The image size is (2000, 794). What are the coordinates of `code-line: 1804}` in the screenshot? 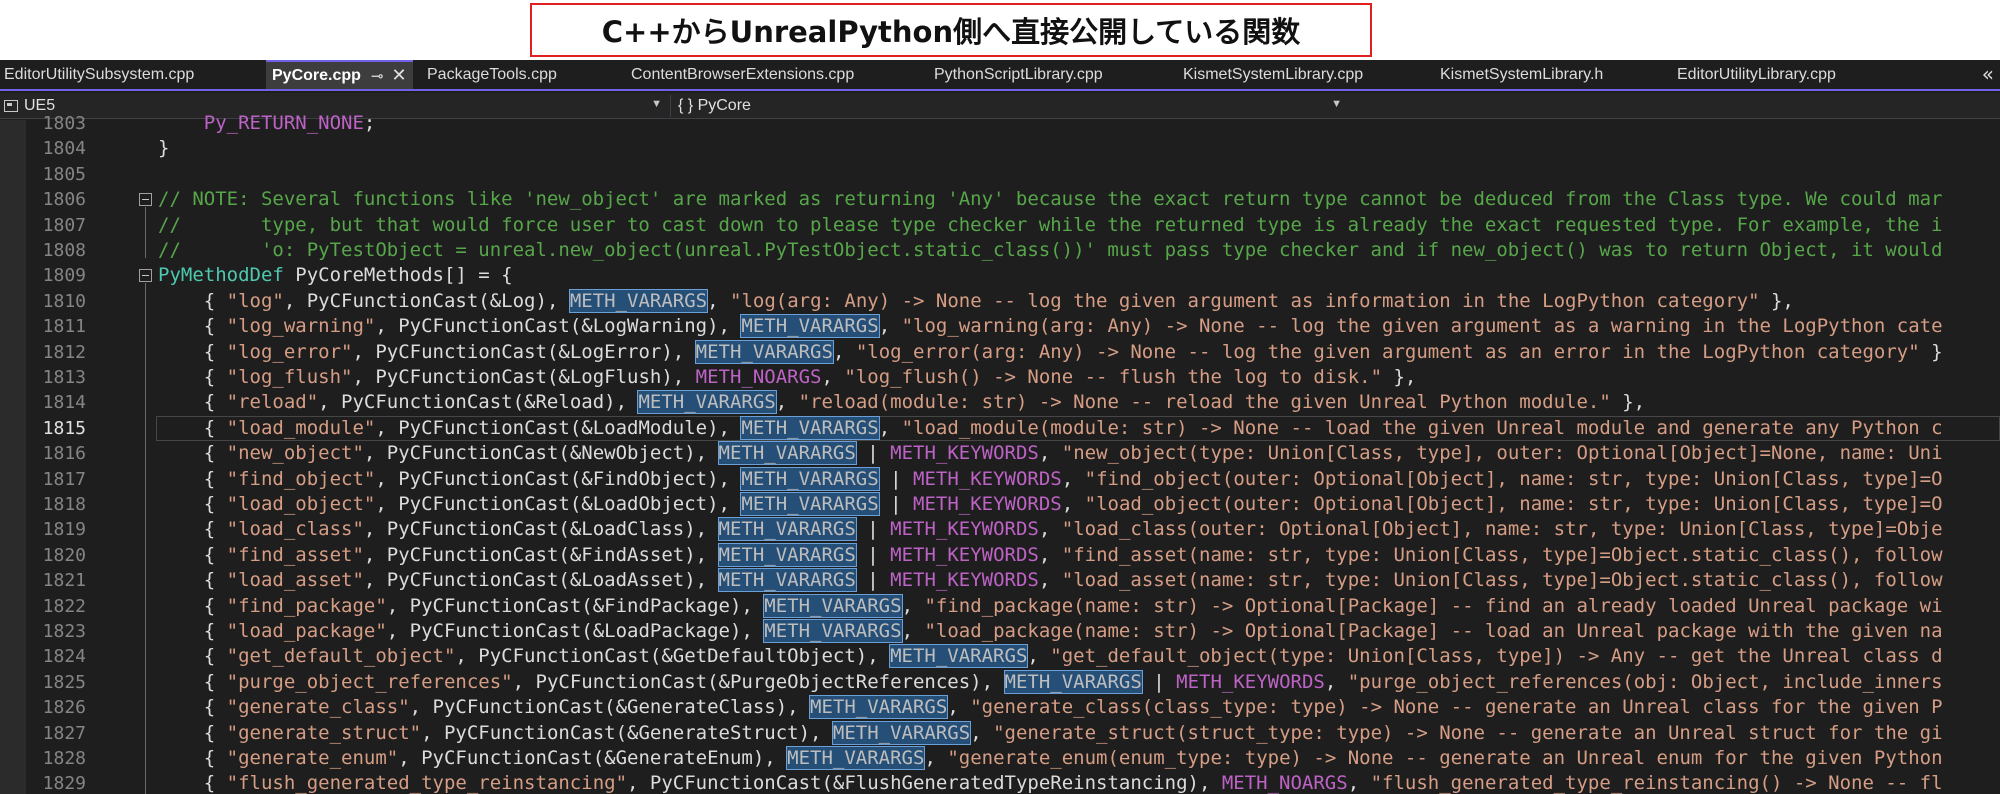 It's located at (1000, 148).